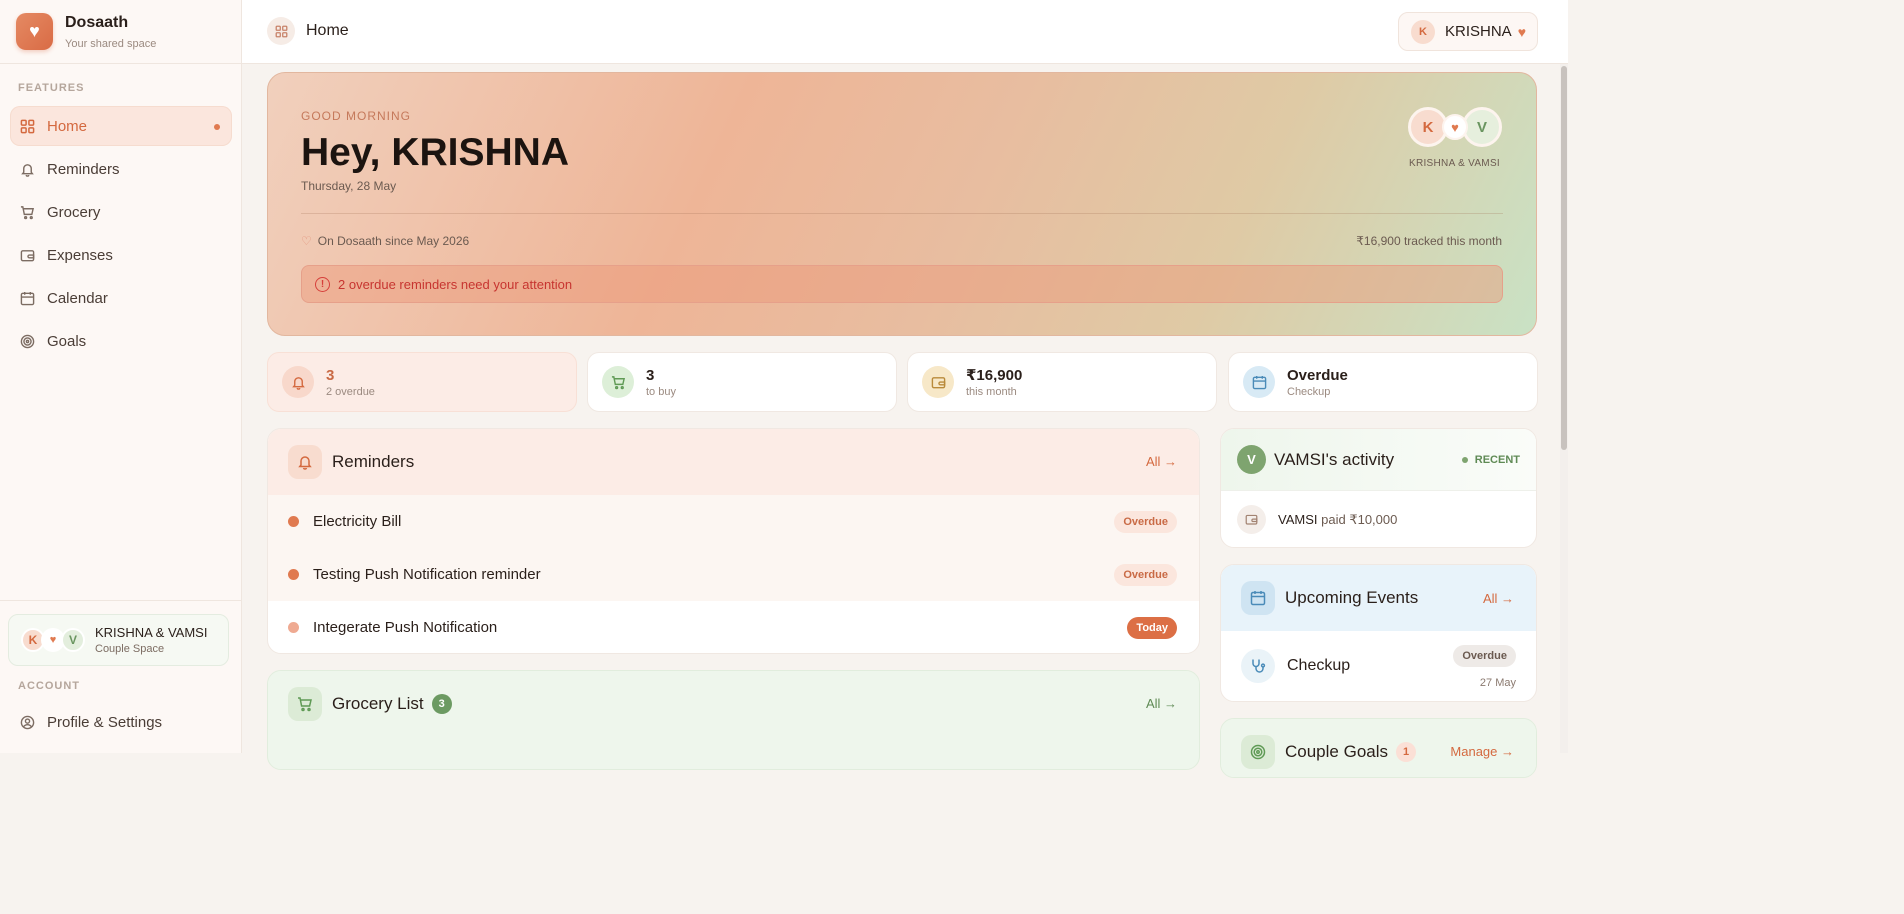 The height and width of the screenshot is (914, 1904). What do you see at coordinates (1564, 258) in the screenshot?
I see `scrollbar-thumb` at bounding box center [1564, 258].